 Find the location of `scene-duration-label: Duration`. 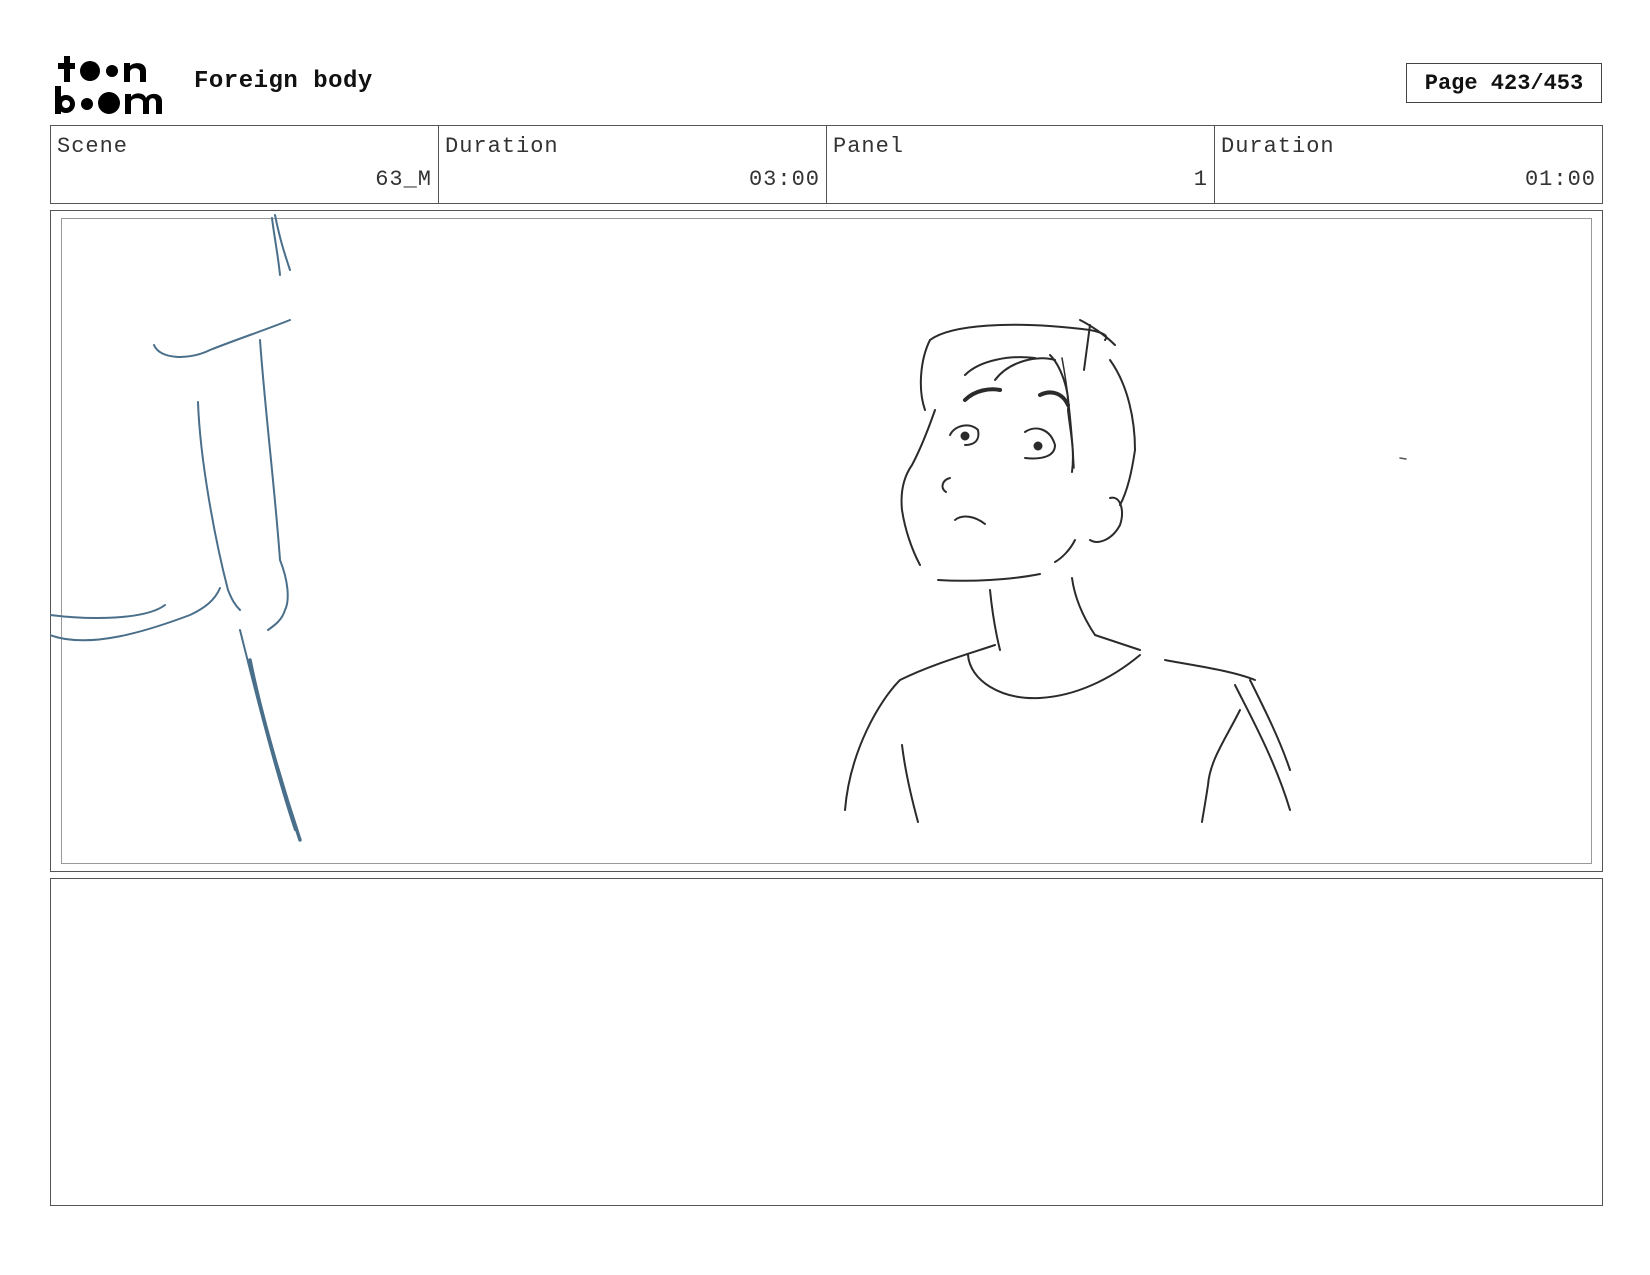

scene-duration-label: Duration is located at coordinates (502, 146).